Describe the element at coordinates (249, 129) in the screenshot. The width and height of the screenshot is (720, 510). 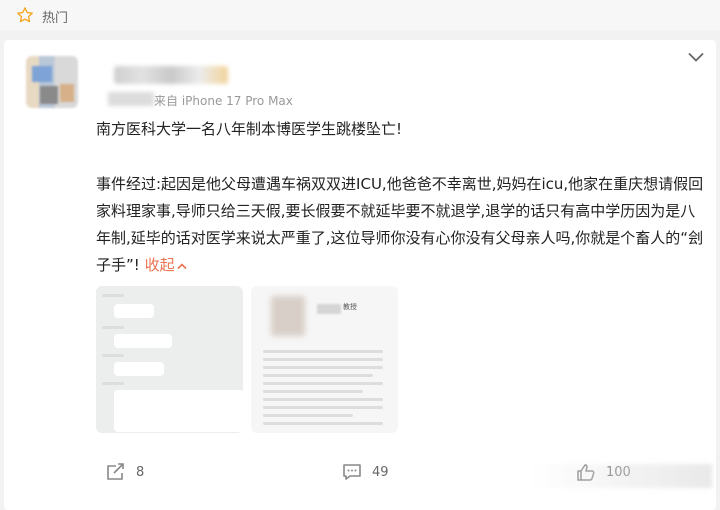
I see `post-title: 南方医科大学一名八年制本博医学生跳楼坠亡!` at that location.